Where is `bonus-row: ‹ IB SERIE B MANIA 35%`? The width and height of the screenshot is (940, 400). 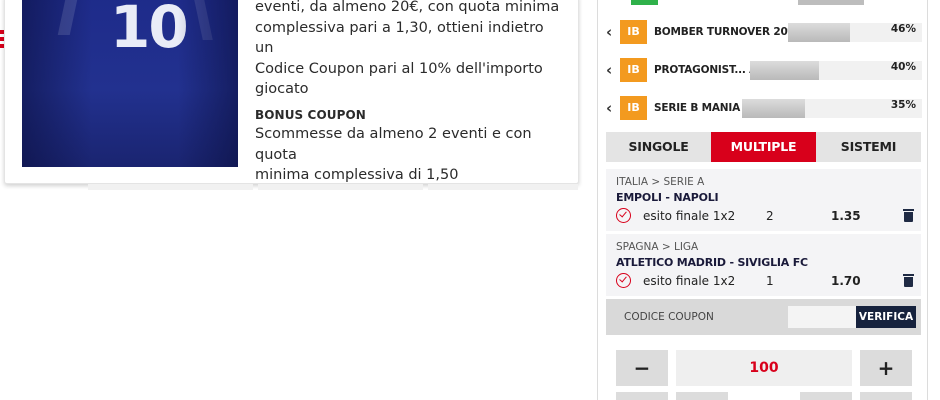
bonus-row: ‹ IB SERIE B MANIA 35% is located at coordinates (763, 108).